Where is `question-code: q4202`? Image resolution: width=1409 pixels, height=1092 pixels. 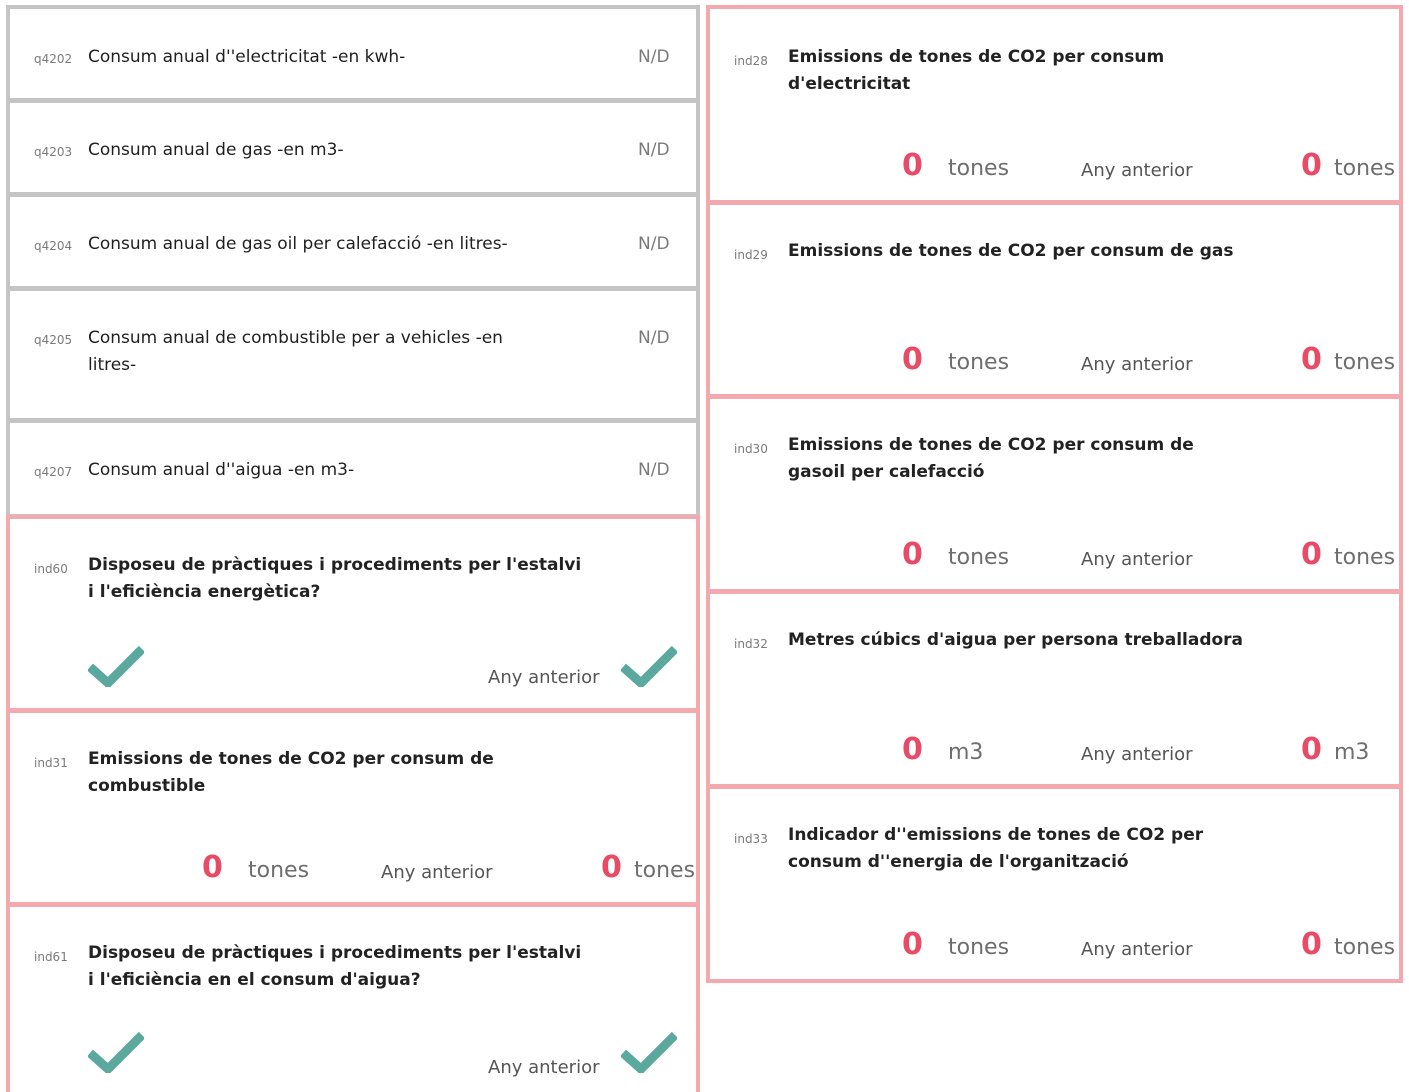
question-code: q4202 is located at coordinates (53, 59).